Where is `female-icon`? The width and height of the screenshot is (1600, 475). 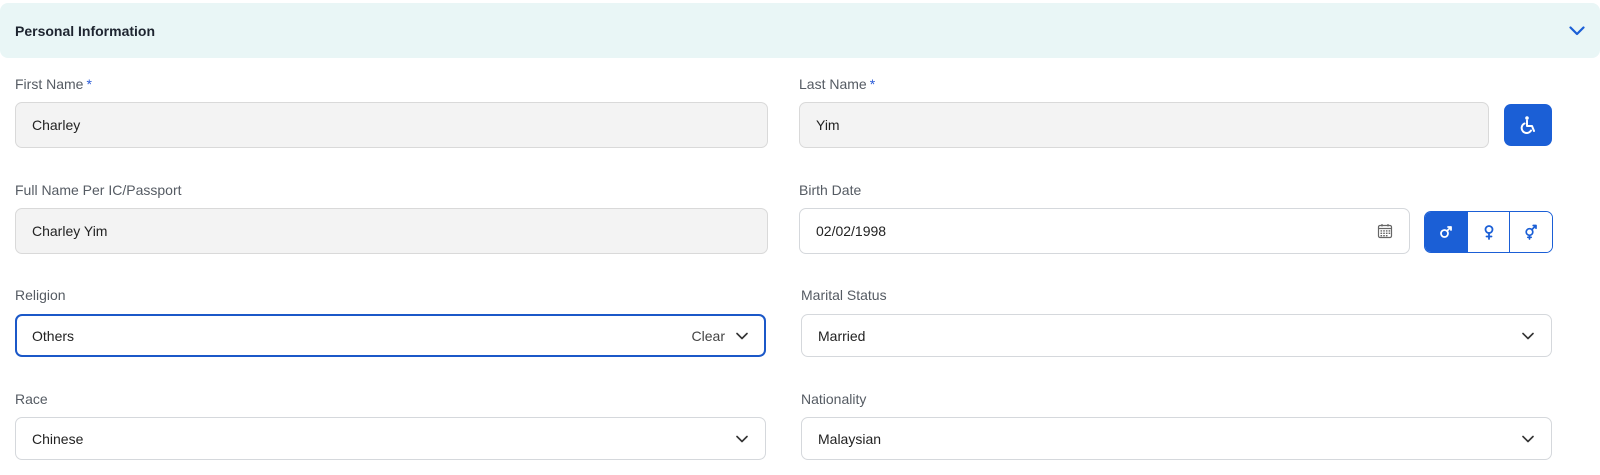
female-icon is located at coordinates (1489, 232).